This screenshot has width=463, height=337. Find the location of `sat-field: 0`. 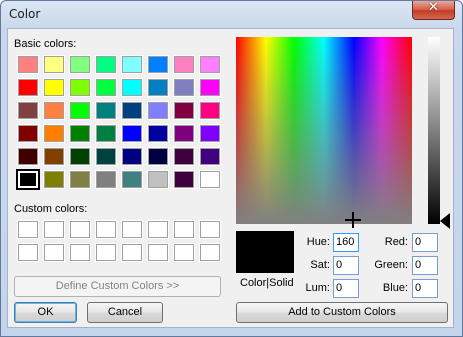

sat-field: 0 is located at coordinates (346, 265).